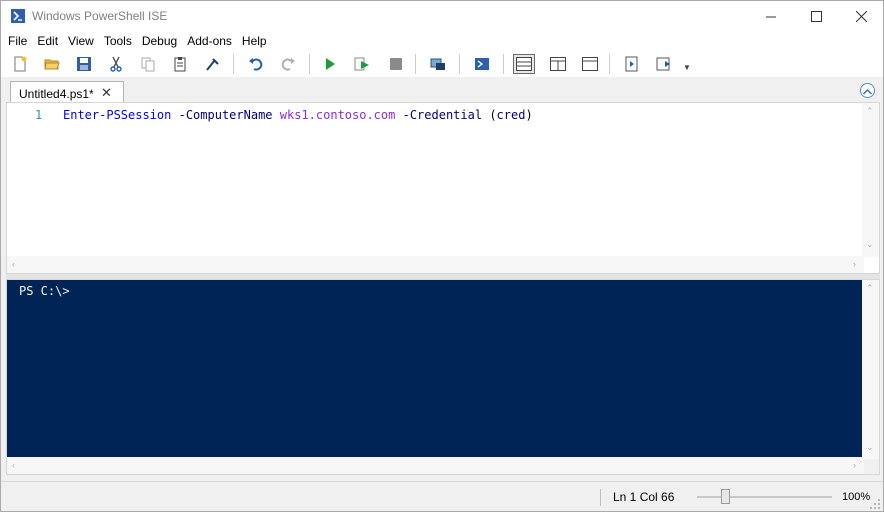 Image resolution: width=884 pixels, height=512 pixels. What do you see at coordinates (17, 41) in the screenshot?
I see `menu-file: File` at bounding box center [17, 41].